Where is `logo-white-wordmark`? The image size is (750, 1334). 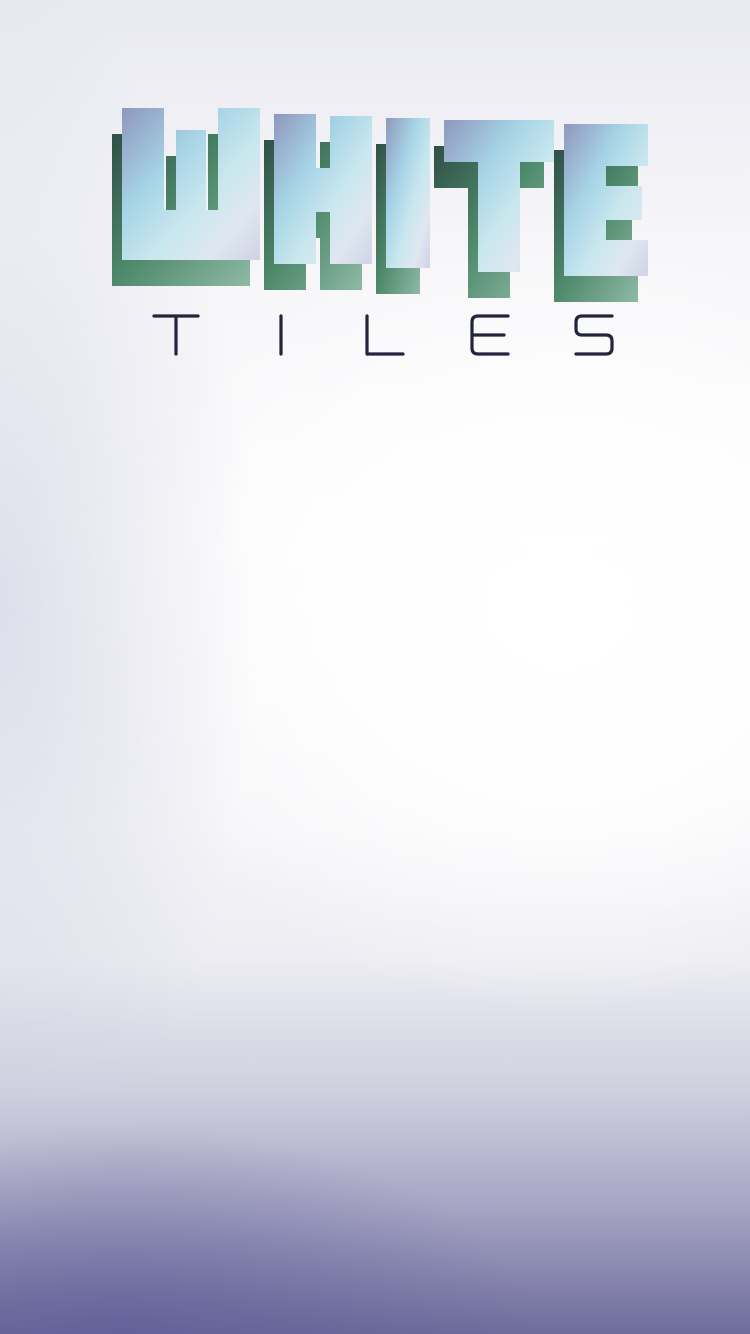
logo-white-wordmark is located at coordinates (380, 205).